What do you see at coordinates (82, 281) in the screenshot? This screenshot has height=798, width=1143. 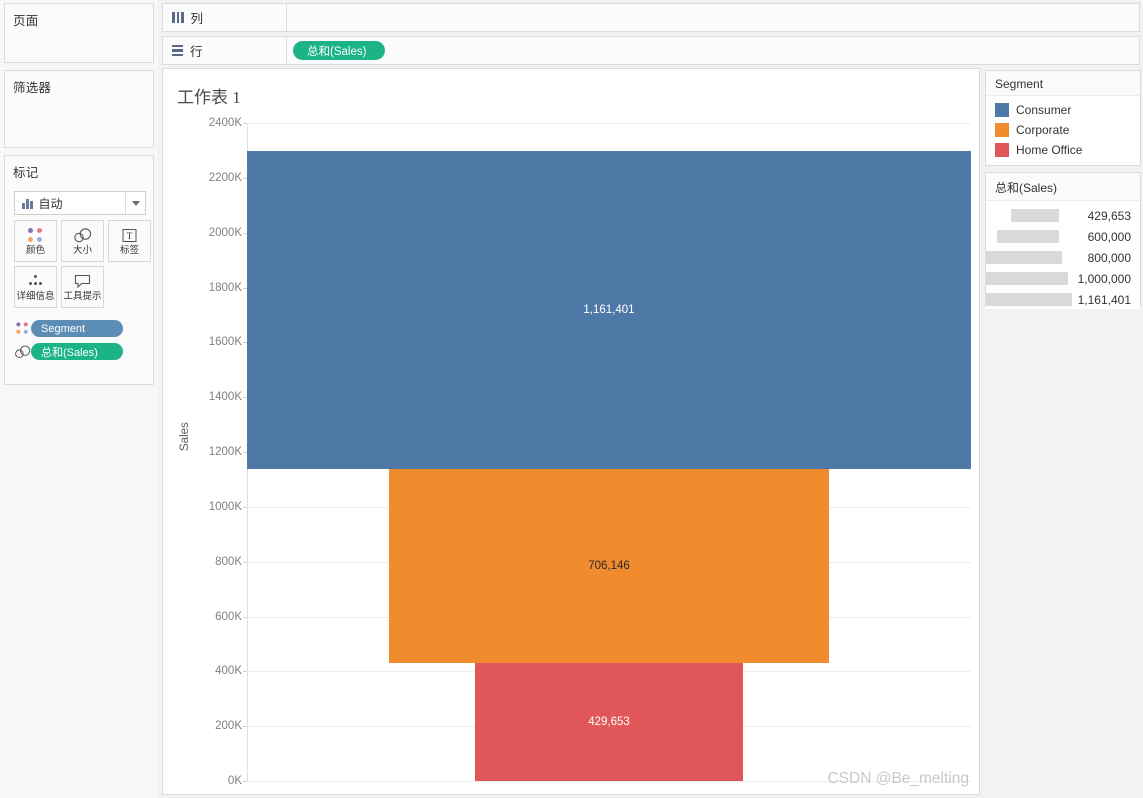 I see `tooltip-bubble-icon` at bounding box center [82, 281].